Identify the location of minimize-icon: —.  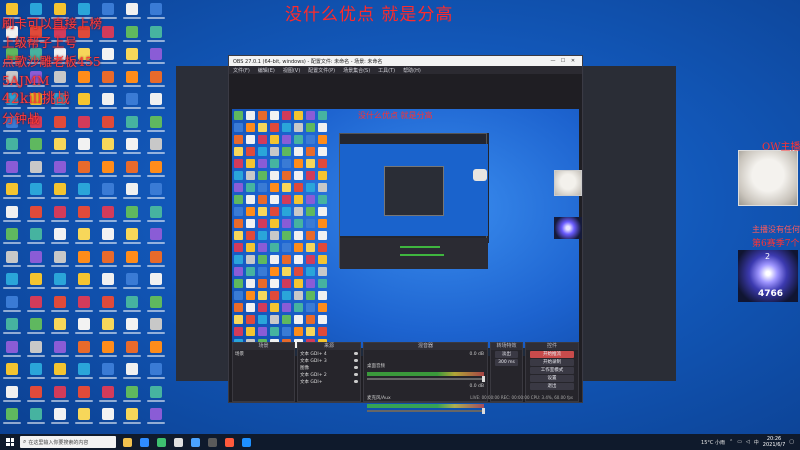
(553, 61).